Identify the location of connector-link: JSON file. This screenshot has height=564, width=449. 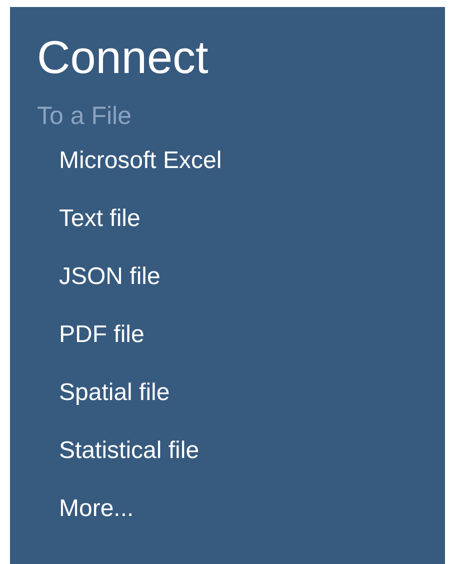
(109, 277).